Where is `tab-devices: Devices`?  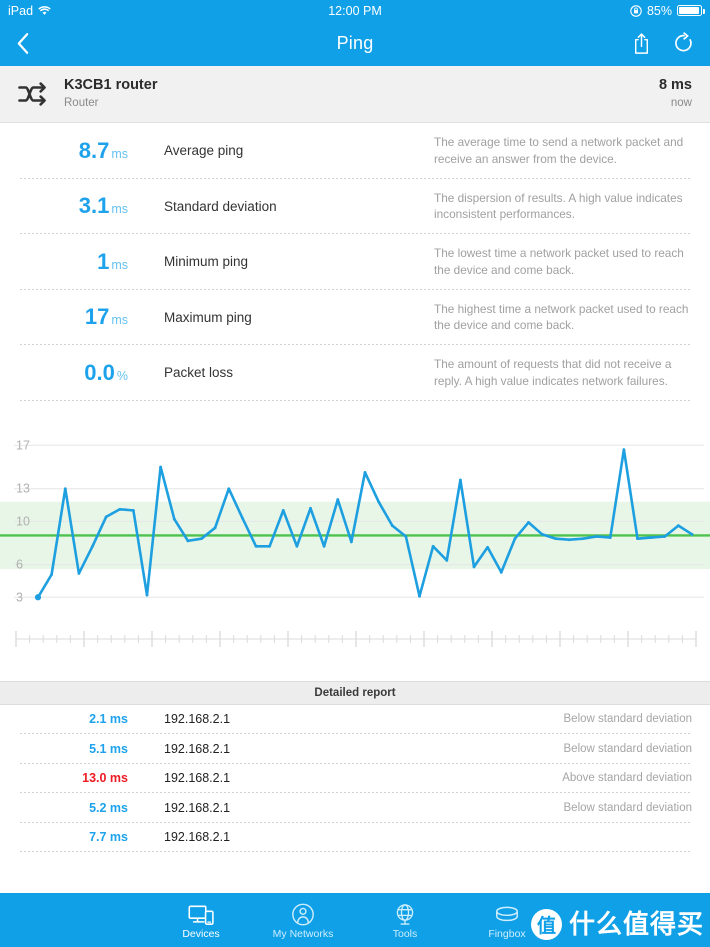
tab-devices: Devices is located at coordinates (201, 920).